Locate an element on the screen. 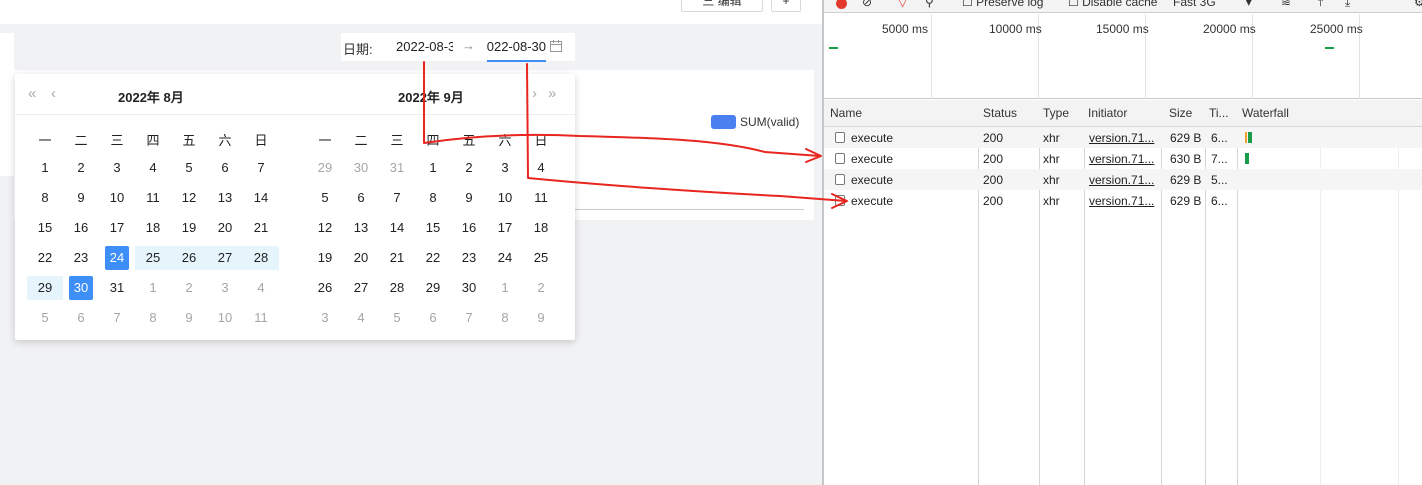  calendar-day: 21 is located at coordinates (397, 258).